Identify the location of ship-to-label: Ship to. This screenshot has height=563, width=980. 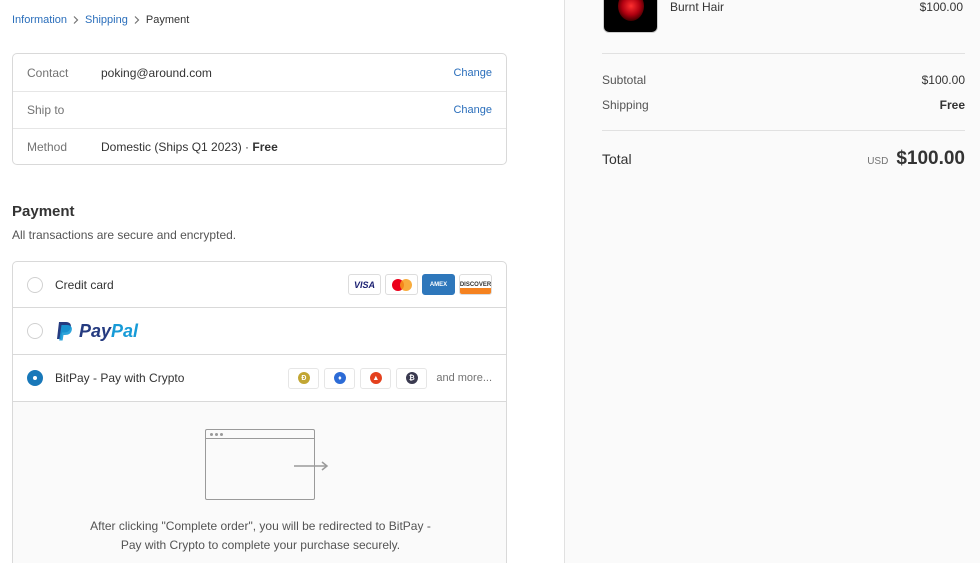
(46, 110).